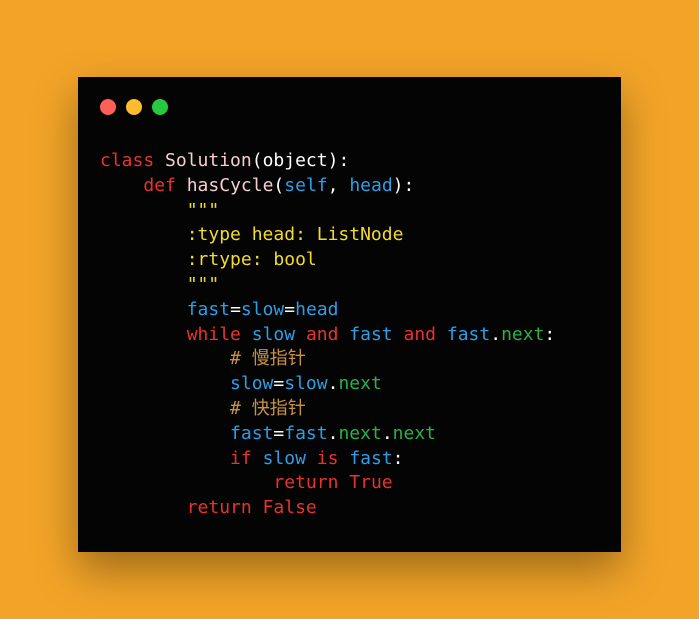  I want to click on close-dot-icon, so click(108, 107).